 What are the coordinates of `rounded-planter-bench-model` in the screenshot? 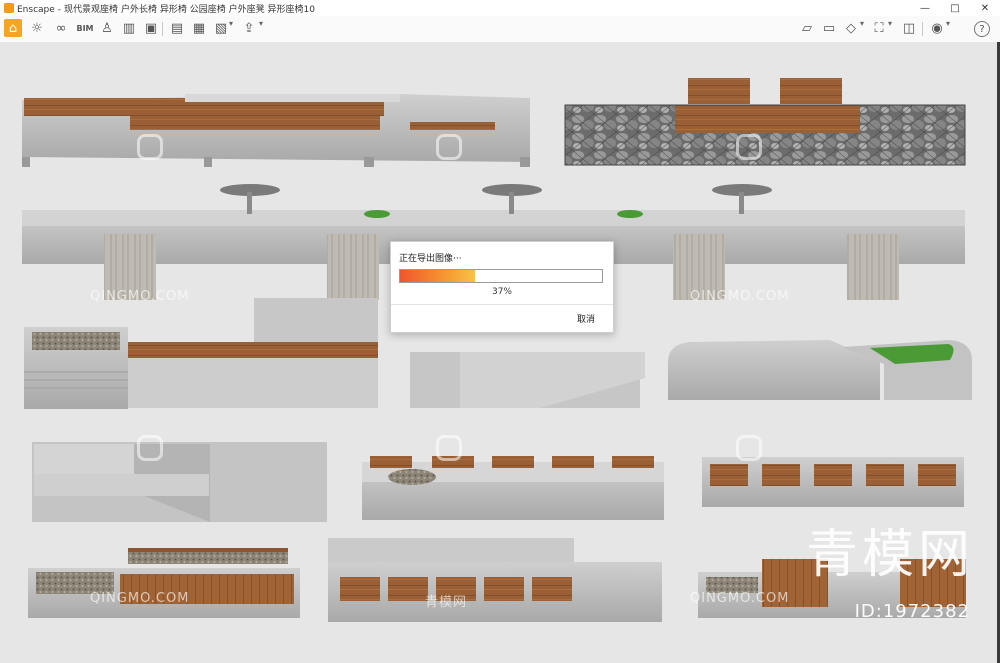 It's located at (820, 370).